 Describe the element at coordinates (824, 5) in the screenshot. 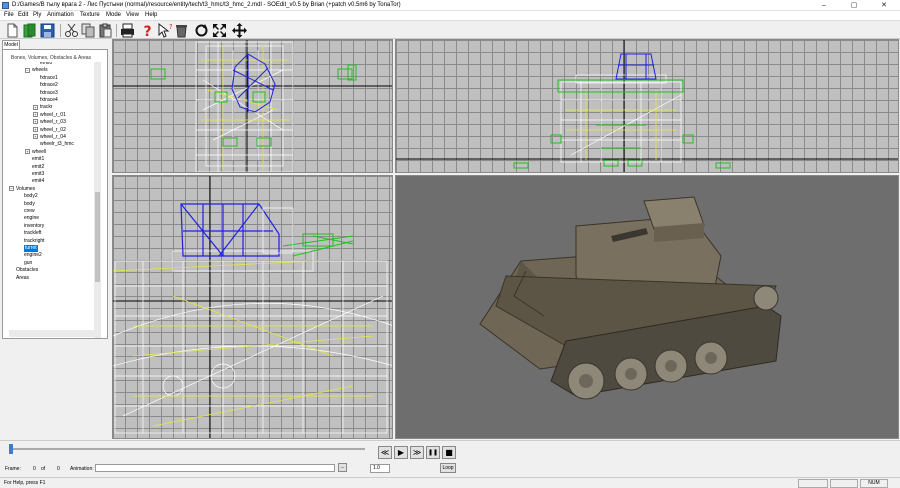

I see `minimize-button: –` at that location.